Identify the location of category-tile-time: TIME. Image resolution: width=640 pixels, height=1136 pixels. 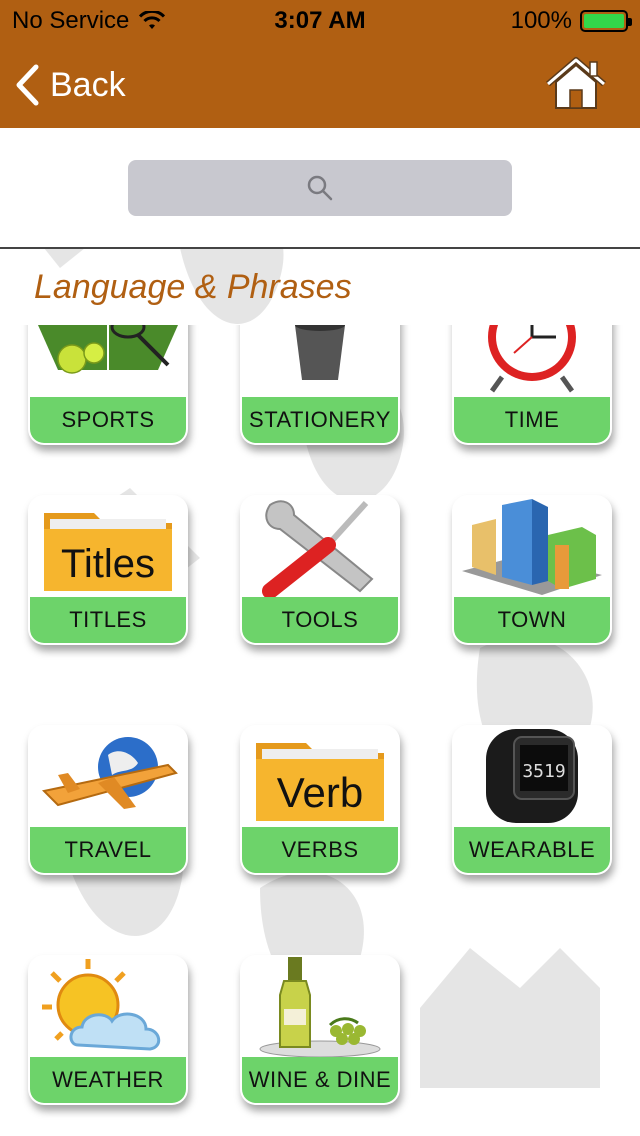
(532, 385).